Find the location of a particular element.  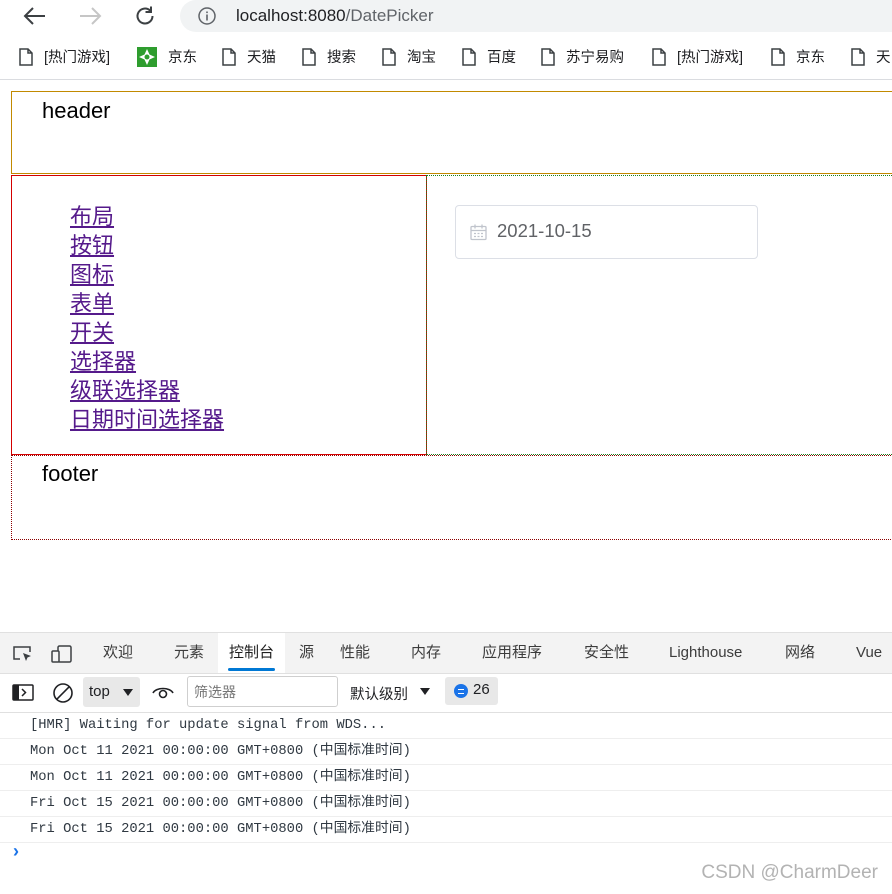

inspect-element-icon is located at coordinates (23, 654).